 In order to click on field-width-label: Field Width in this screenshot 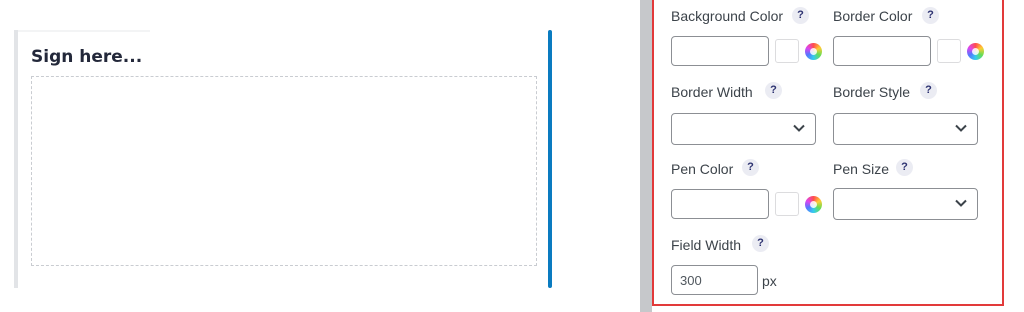, I will do `click(706, 245)`.